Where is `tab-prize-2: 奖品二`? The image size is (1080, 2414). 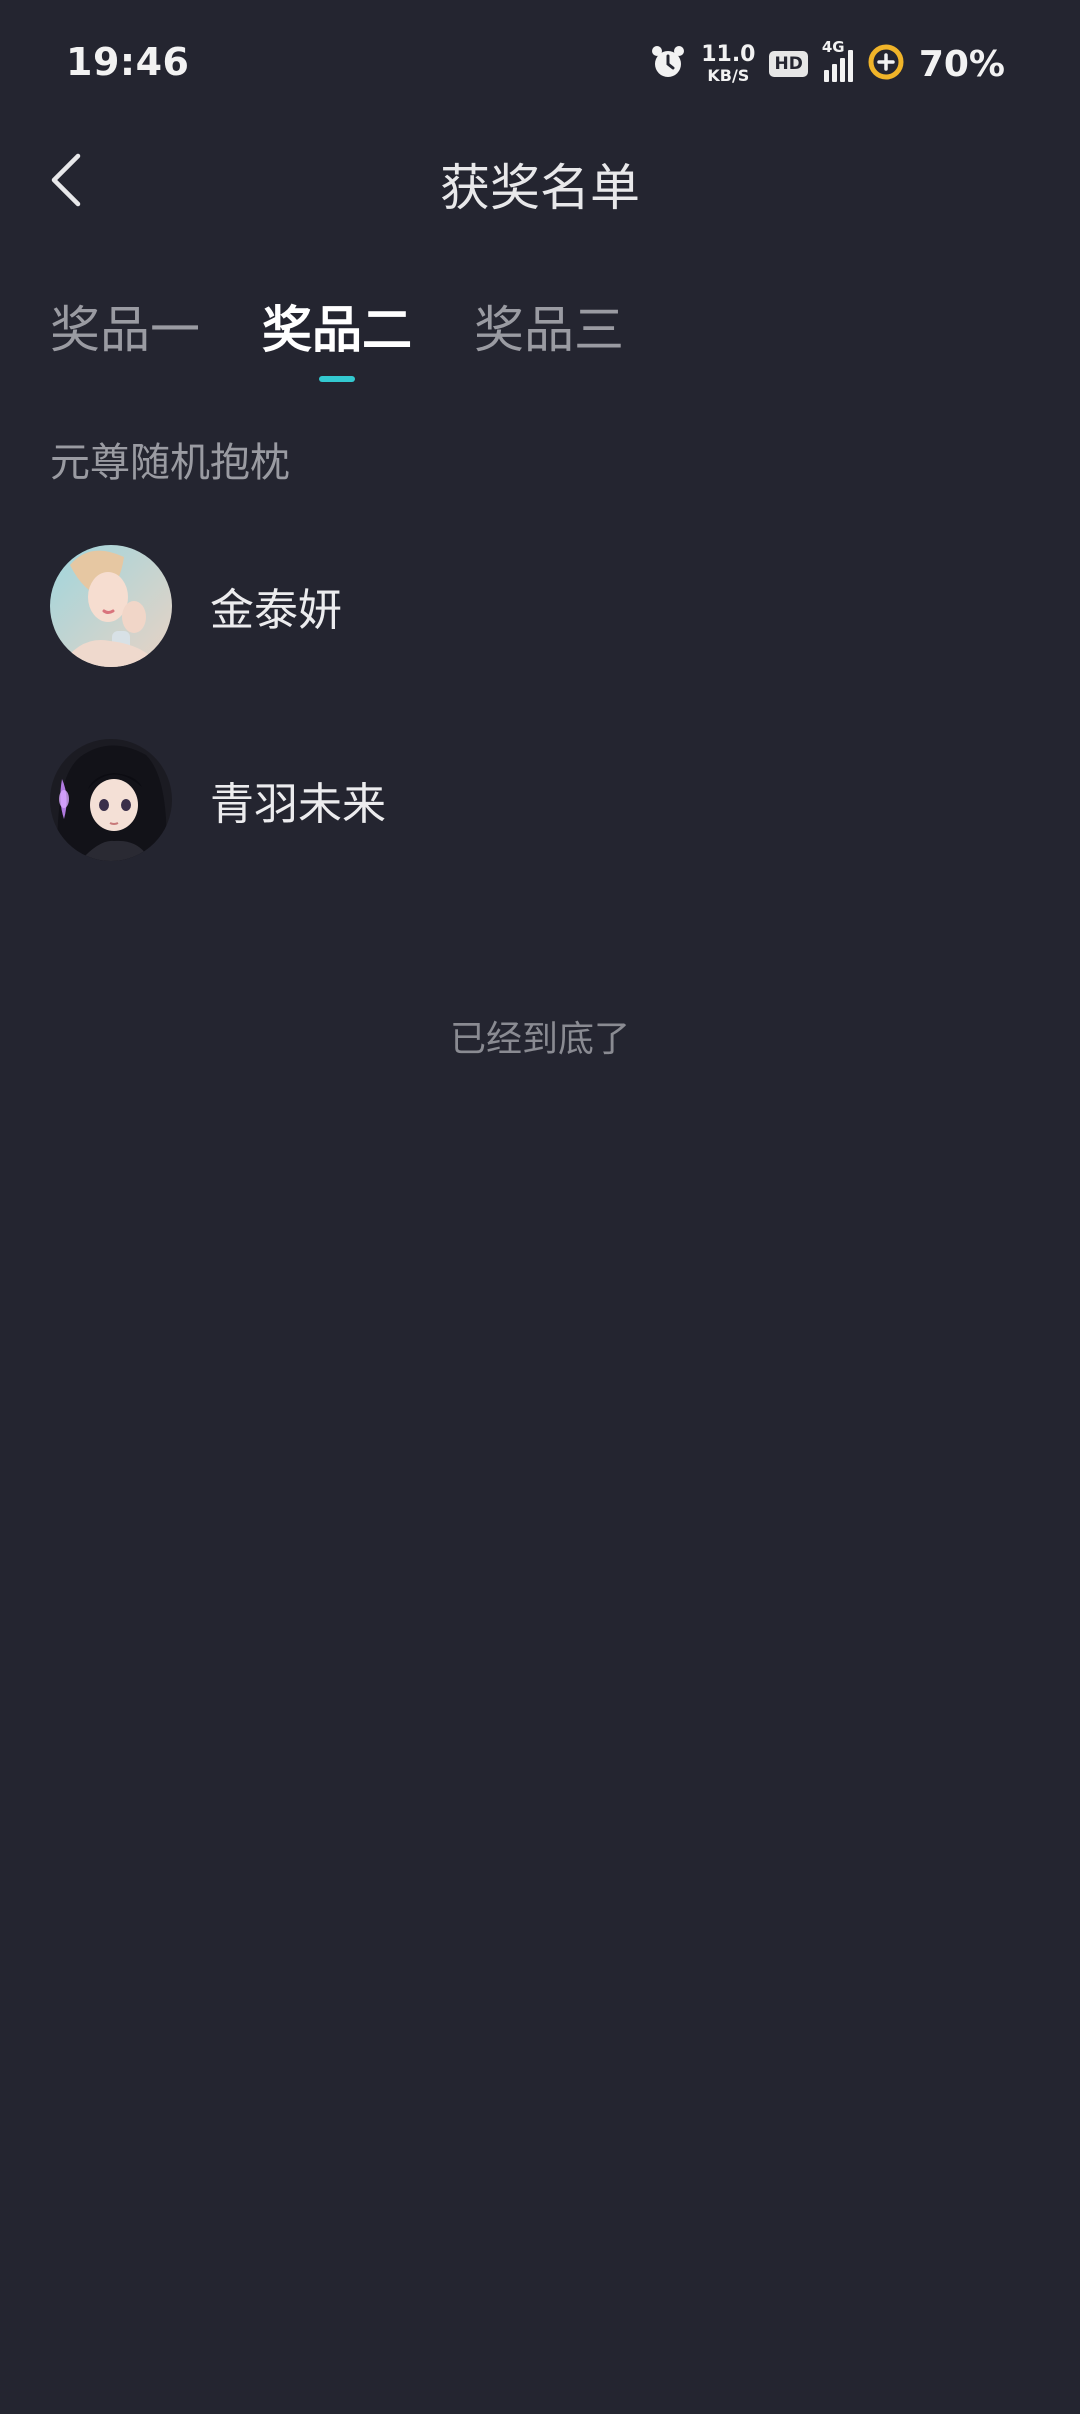 tab-prize-2: 奖品二 is located at coordinates (337, 336).